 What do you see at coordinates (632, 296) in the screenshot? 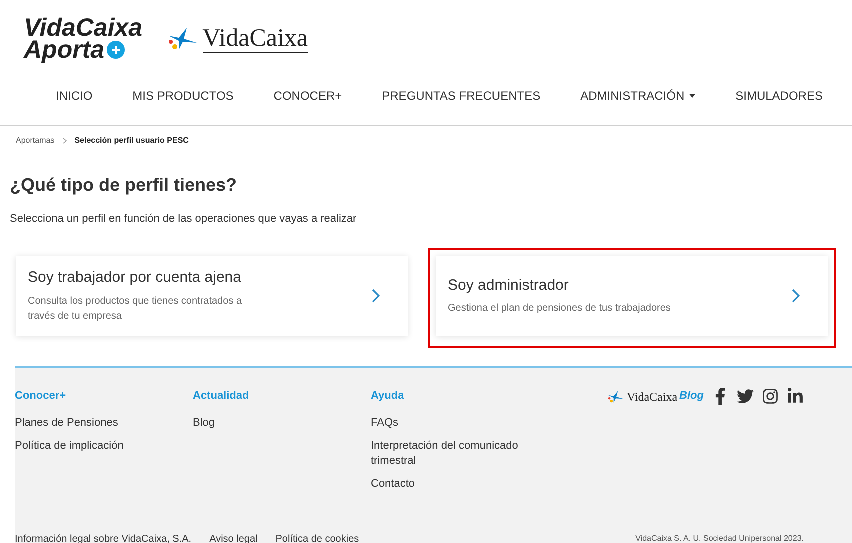
I see `profile-card: Soy administrador Gestiona el plan de pensiones de tus trabajadores` at bounding box center [632, 296].